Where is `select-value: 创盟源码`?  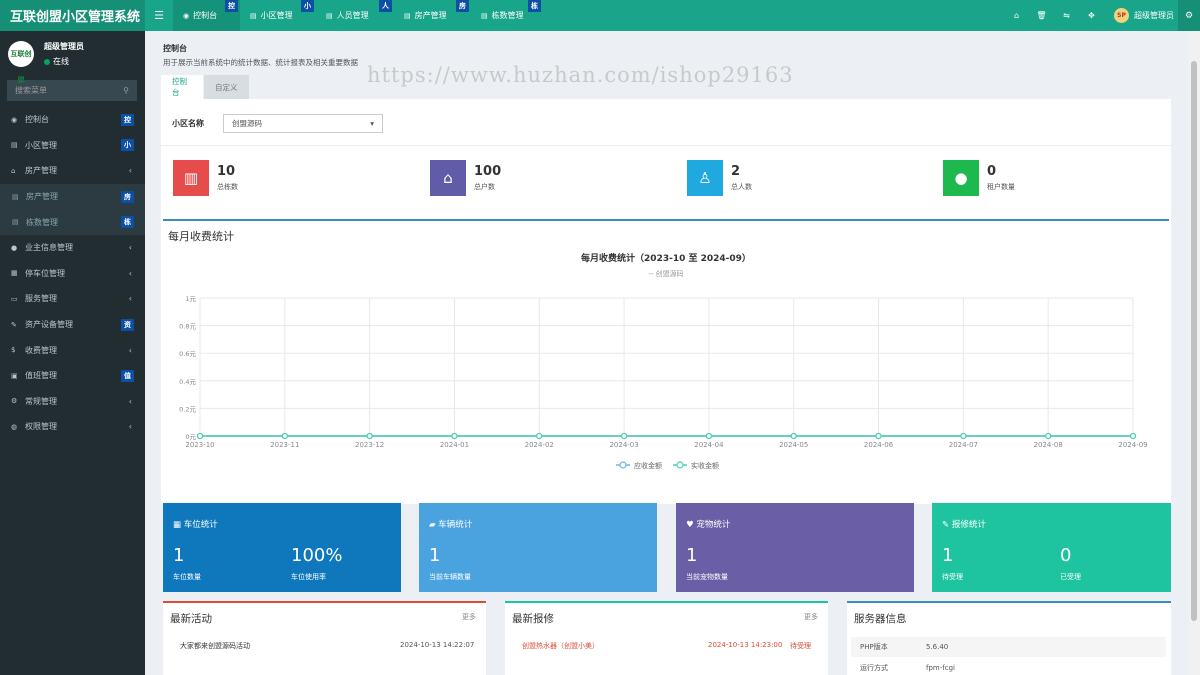 select-value: 创盟源码 is located at coordinates (247, 123).